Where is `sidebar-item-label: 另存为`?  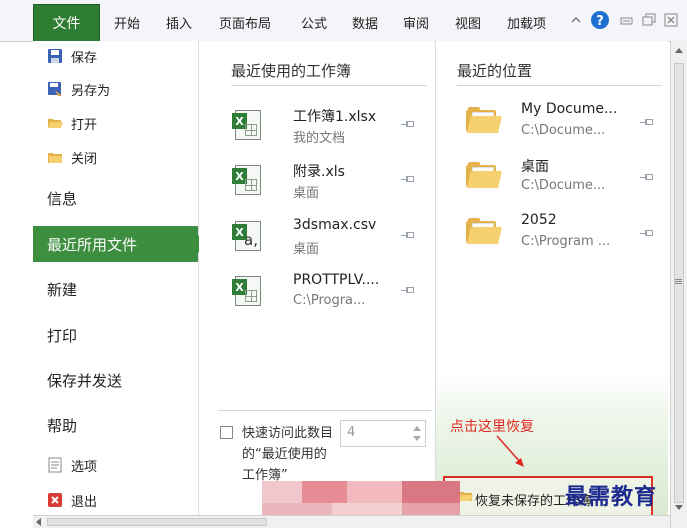
sidebar-item-label: 另存为 is located at coordinates (91, 91).